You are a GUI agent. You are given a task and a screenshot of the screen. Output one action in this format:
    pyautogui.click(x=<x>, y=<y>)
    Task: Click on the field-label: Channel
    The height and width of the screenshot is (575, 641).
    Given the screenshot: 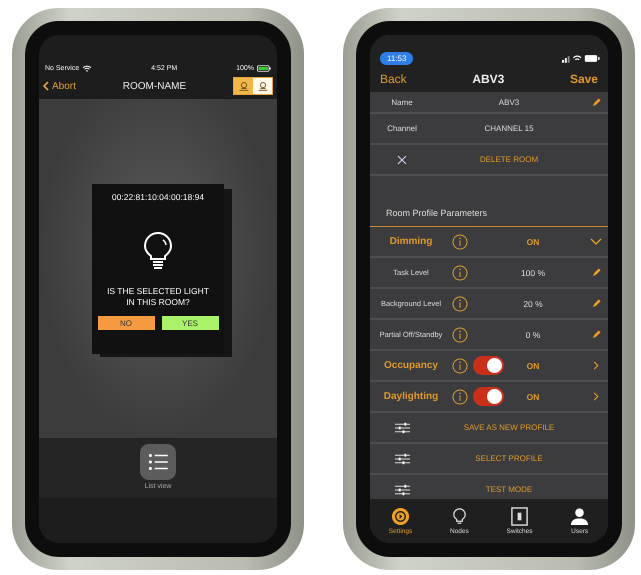 What is the action you would take?
    pyautogui.click(x=402, y=128)
    